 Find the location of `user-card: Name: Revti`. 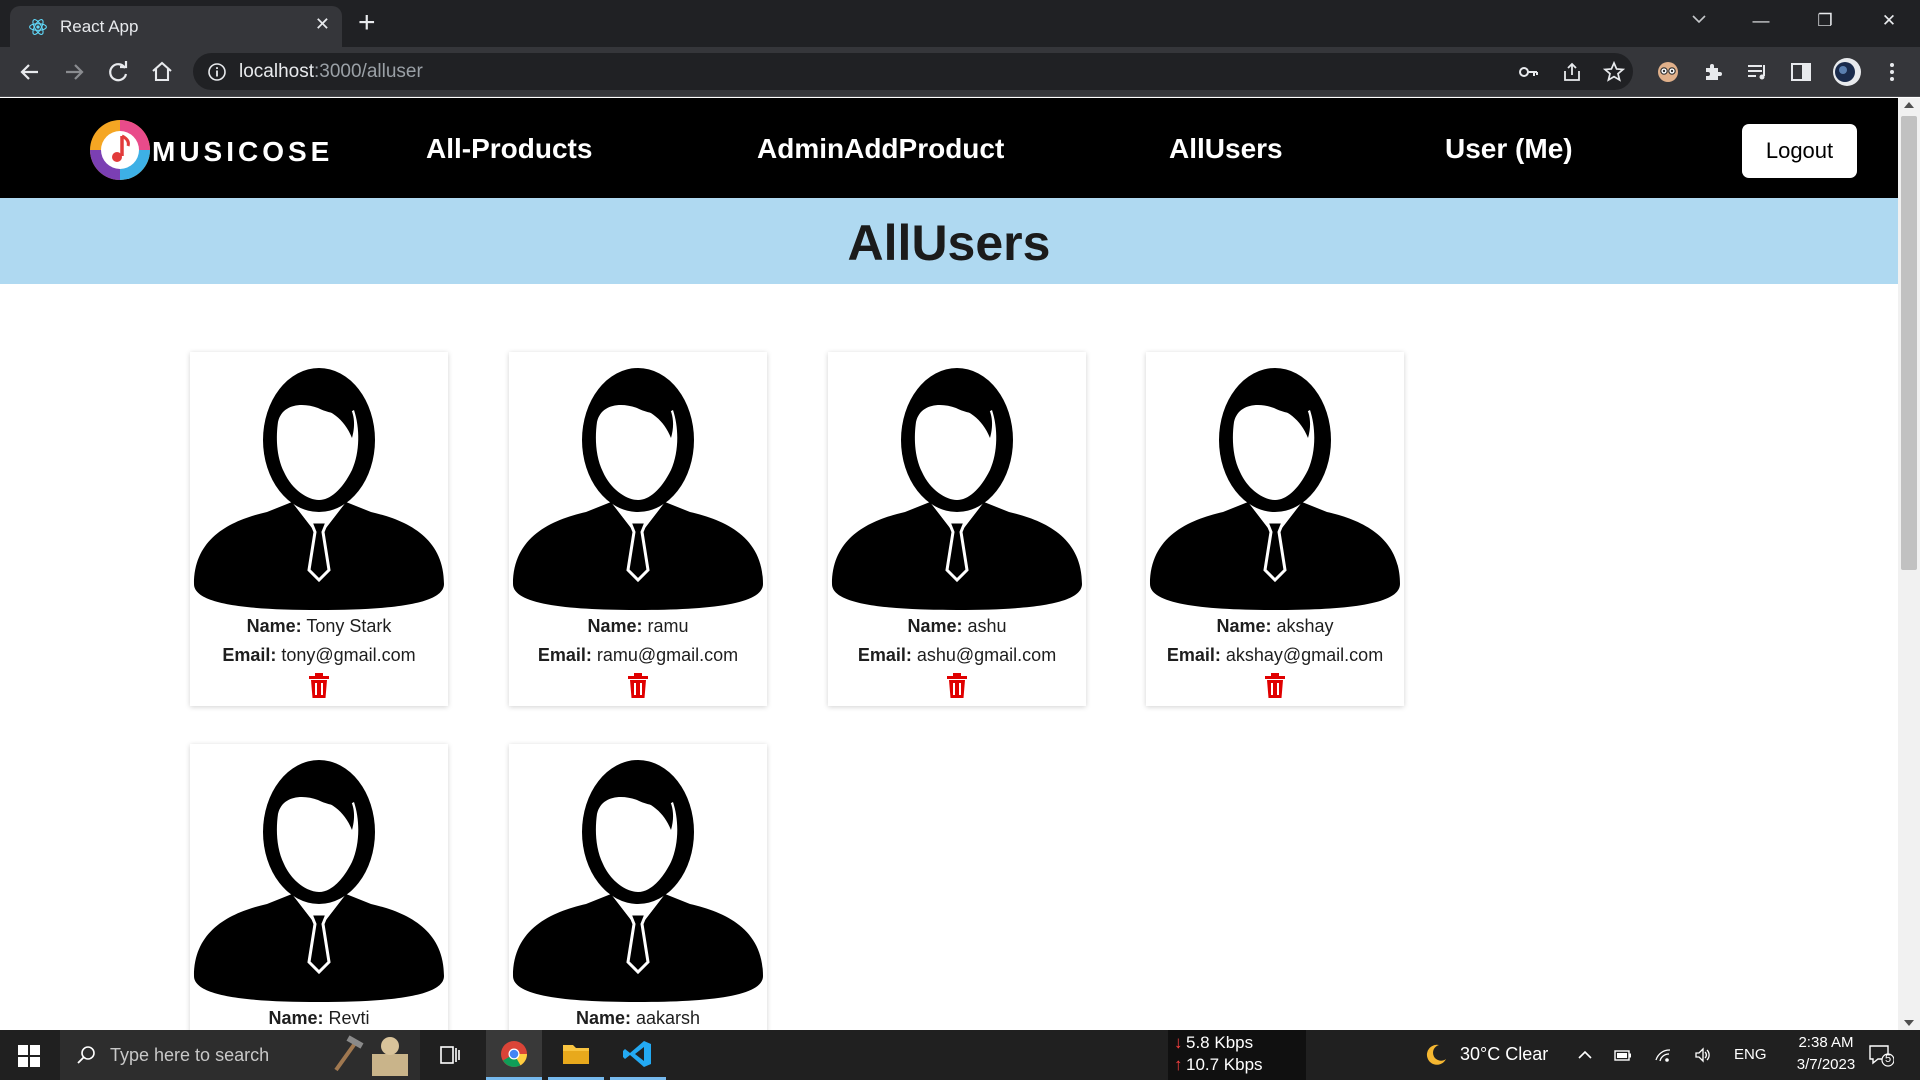

user-card: Name: Revti is located at coordinates (319, 887).